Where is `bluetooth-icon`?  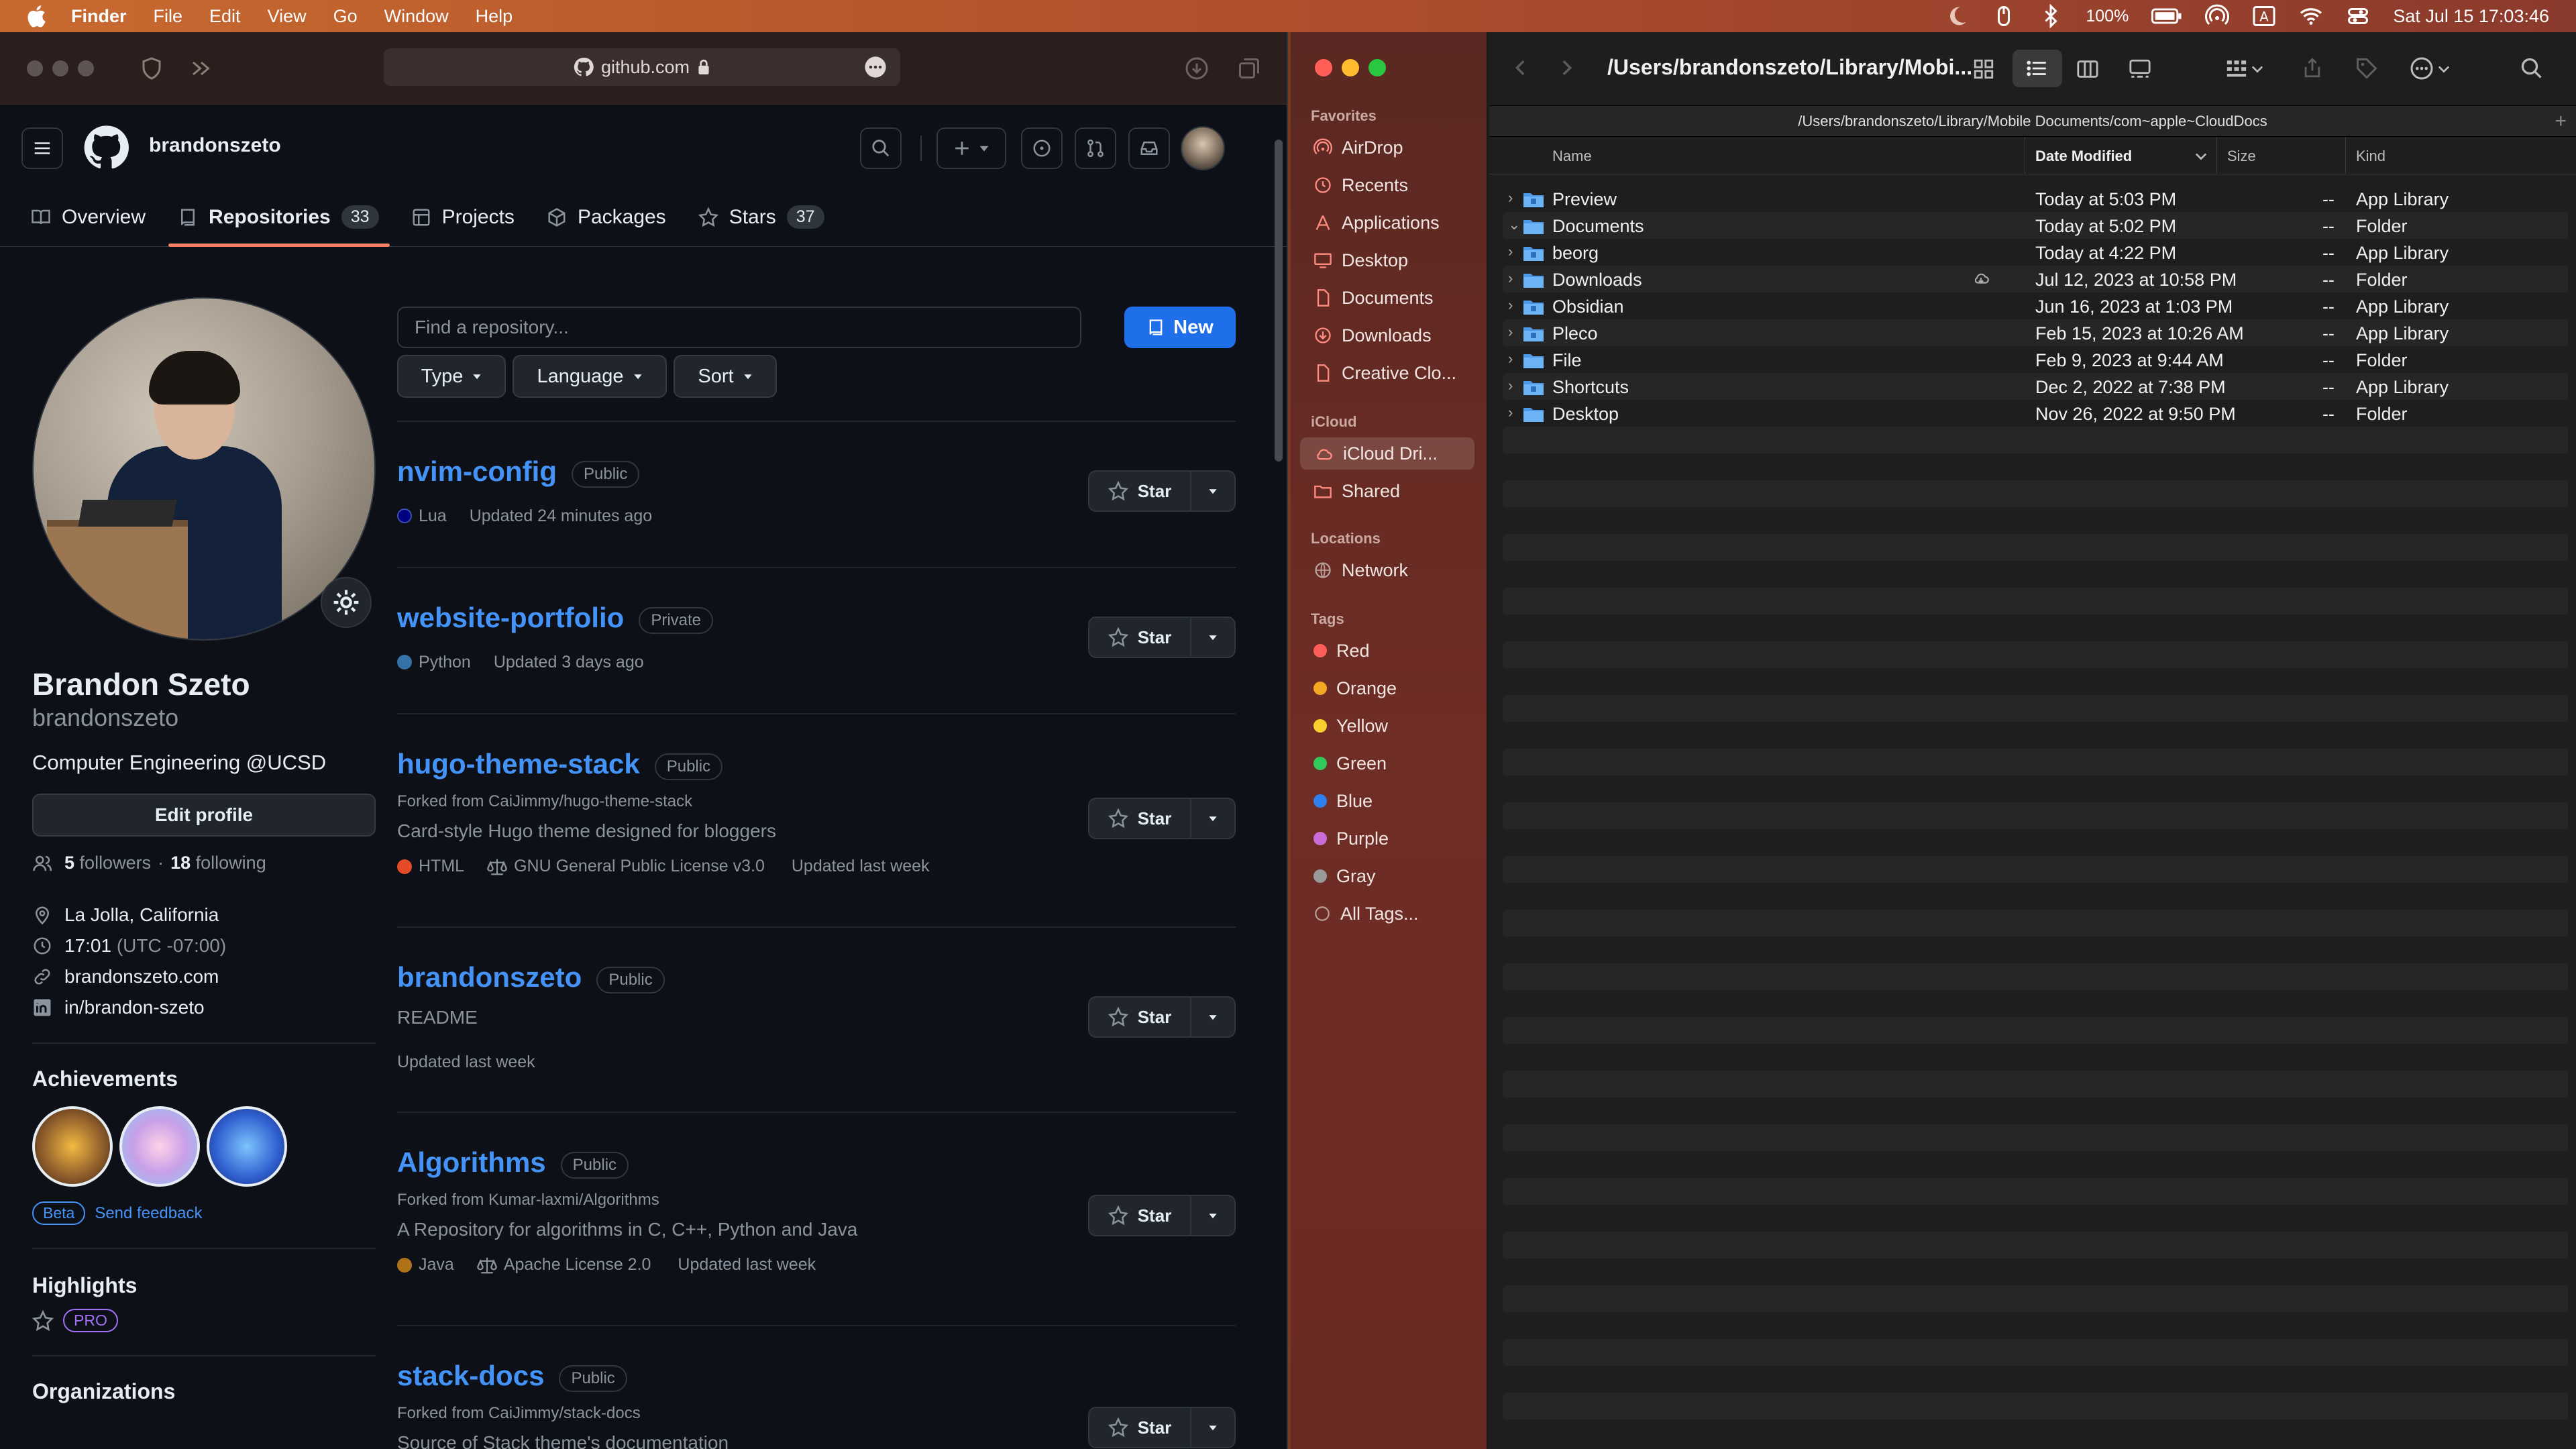 bluetooth-icon is located at coordinates (2051, 16).